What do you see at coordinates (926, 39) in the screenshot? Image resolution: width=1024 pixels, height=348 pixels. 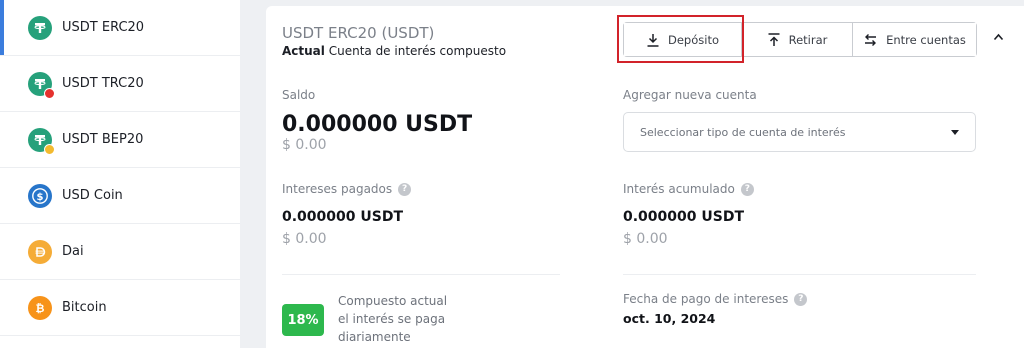 I see `transfer-label: Entre cuentas` at bounding box center [926, 39].